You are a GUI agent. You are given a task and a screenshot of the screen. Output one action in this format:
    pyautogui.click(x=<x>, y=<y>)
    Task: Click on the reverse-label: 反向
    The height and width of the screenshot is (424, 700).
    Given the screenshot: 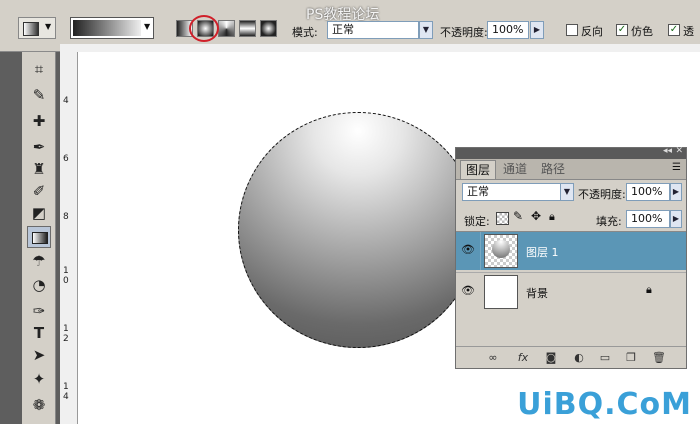 What is the action you would take?
    pyautogui.click(x=592, y=31)
    